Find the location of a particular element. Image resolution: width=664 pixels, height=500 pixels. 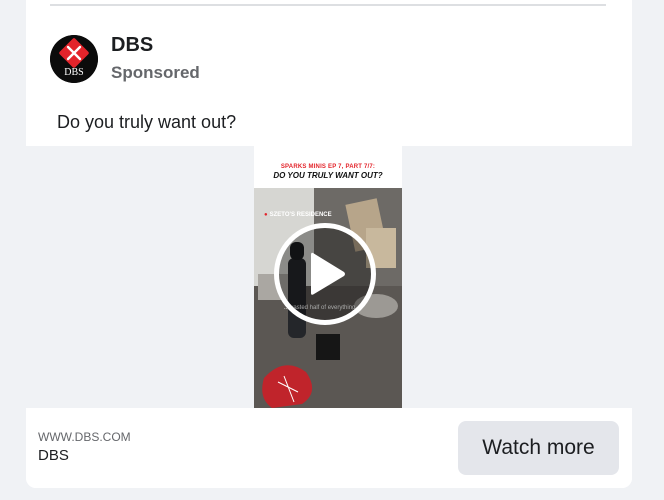

video-kicker: SPARKS MINIS EP 7, PART 7/7: is located at coordinates (328, 167).